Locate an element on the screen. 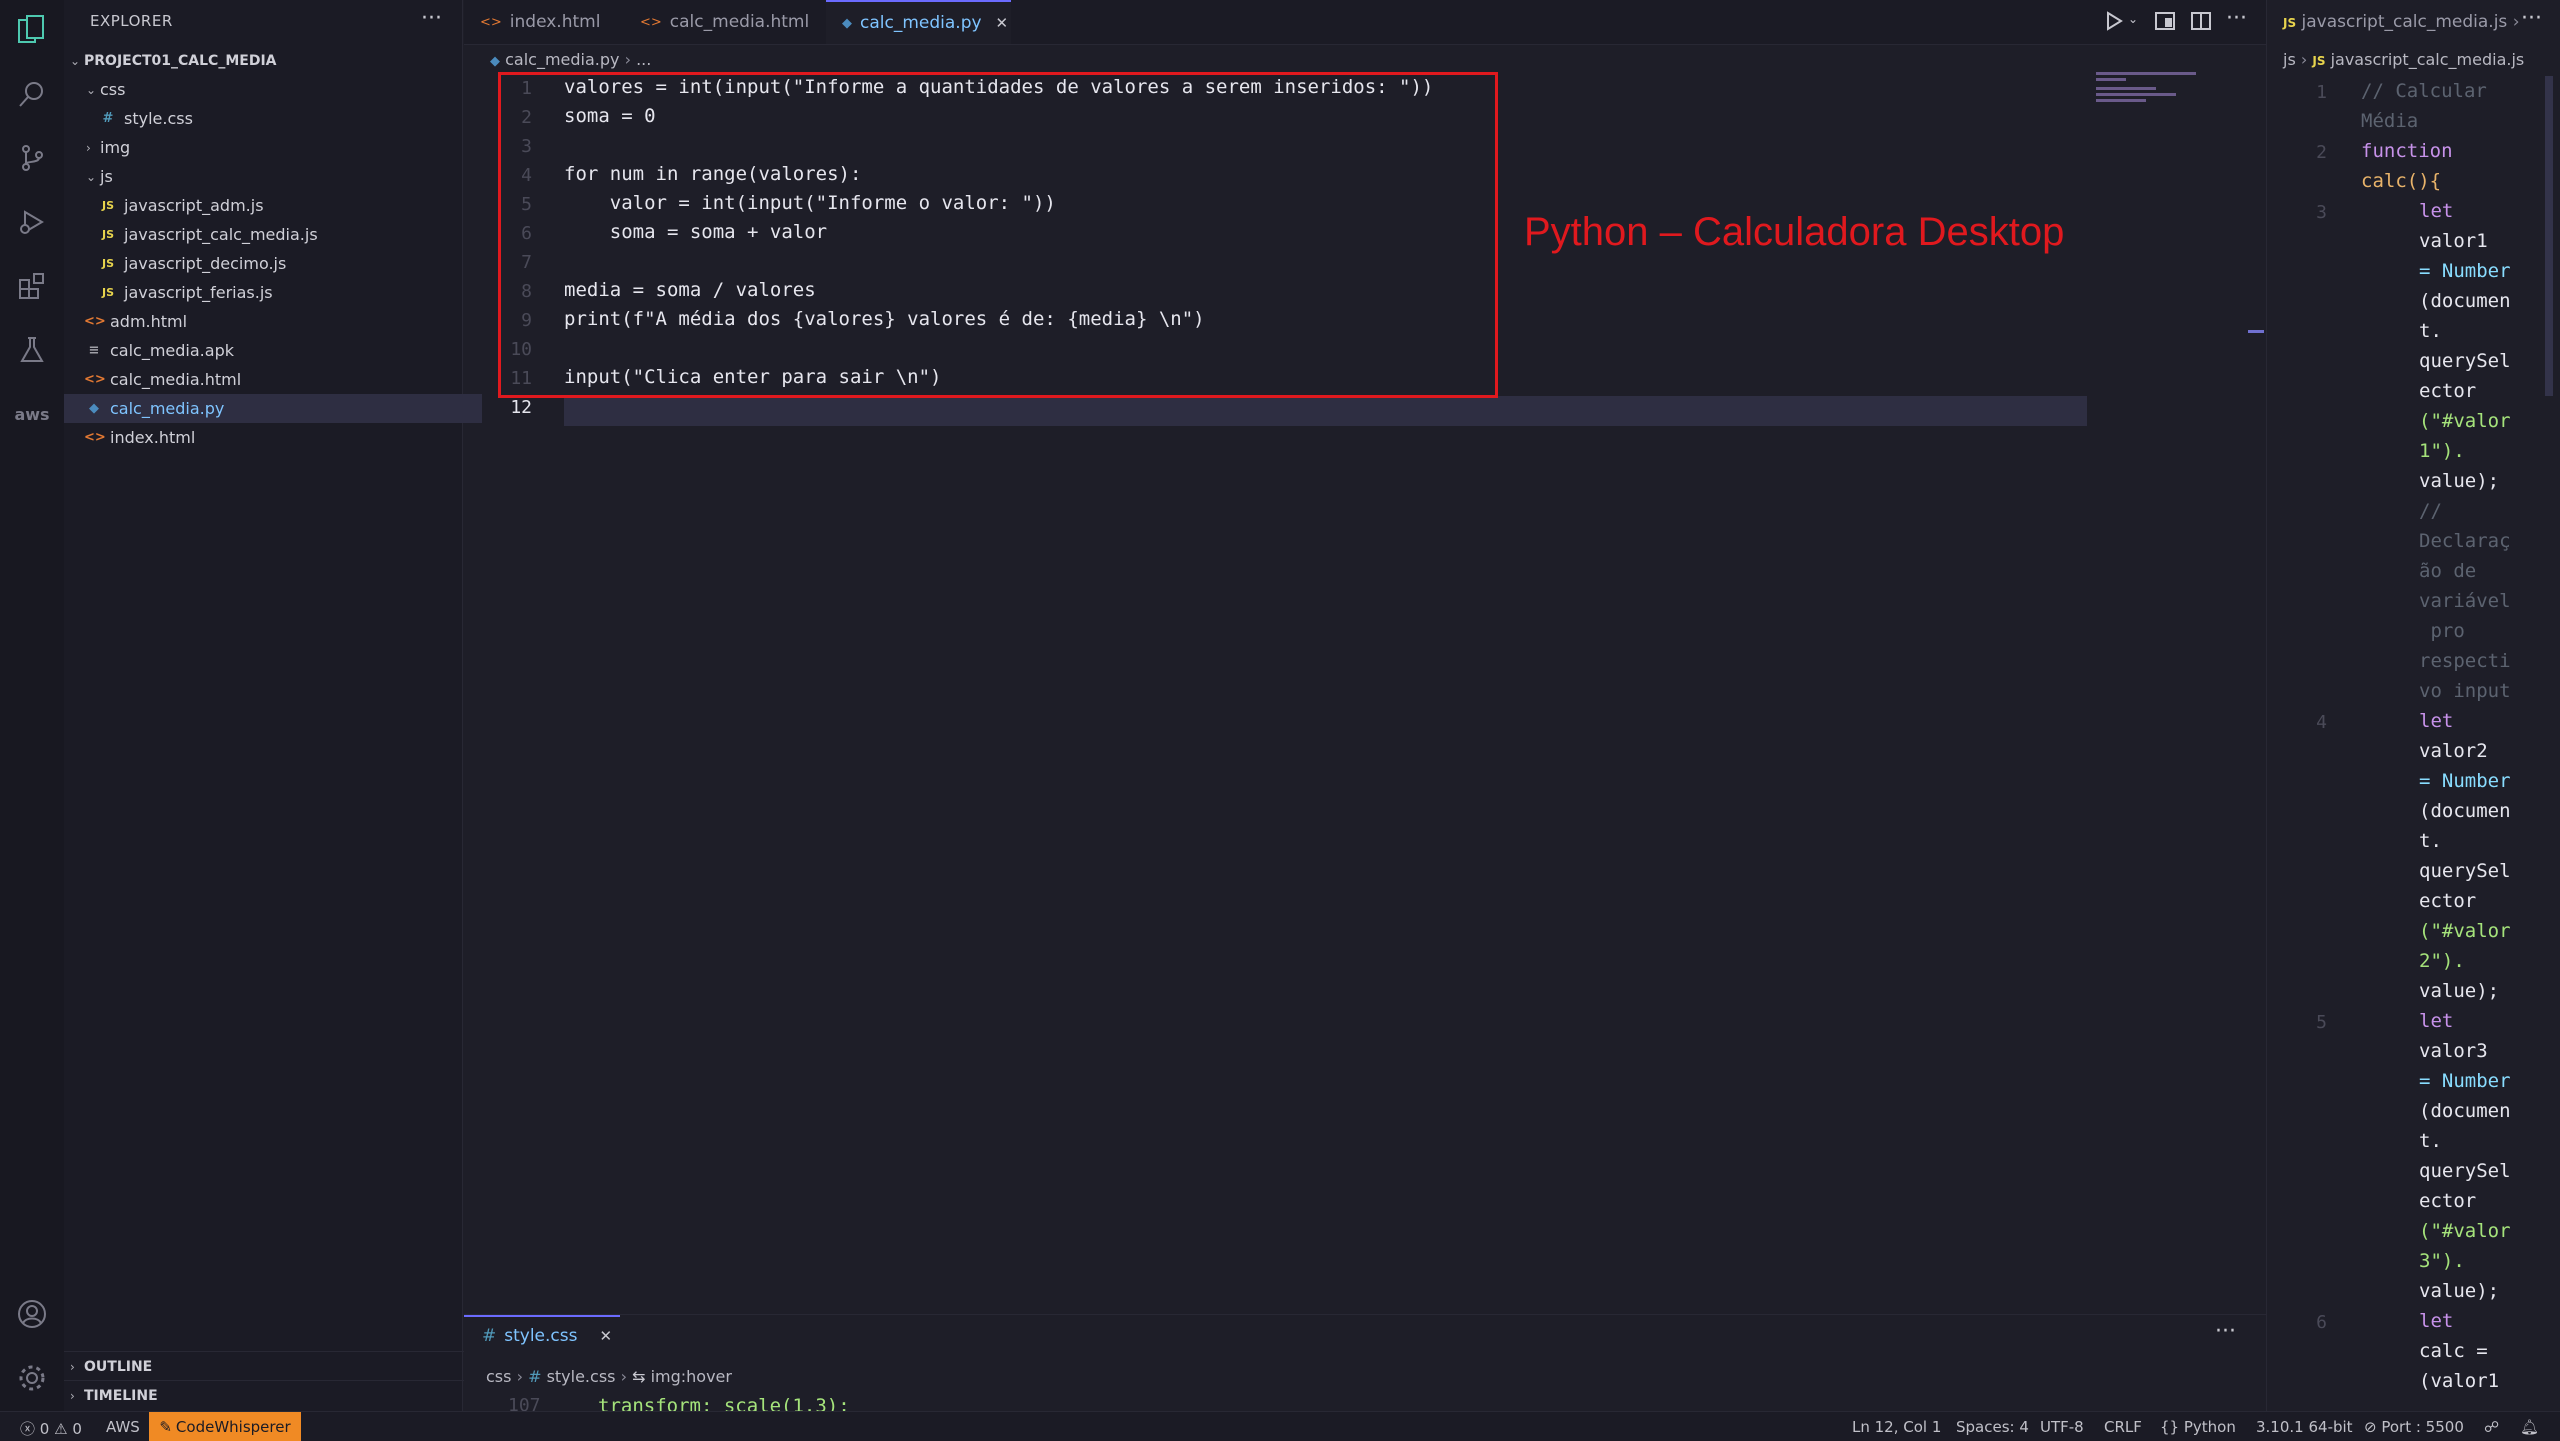 This screenshot has height=1441, width=2560. tab-index-html: <> index.html is located at coordinates (544, 22).